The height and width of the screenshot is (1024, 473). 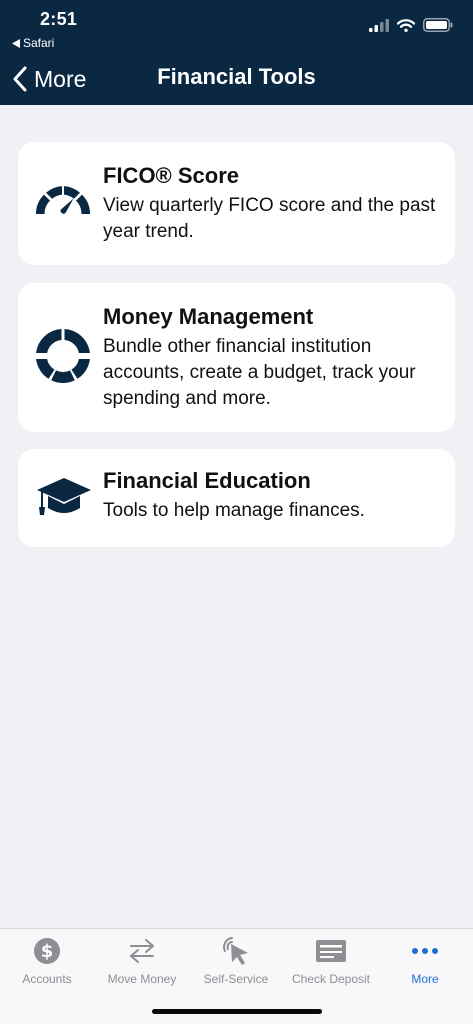 What do you see at coordinates (63, 203) in the screenshot?
I see `gauge-icon` at bounding box center [63, 203].